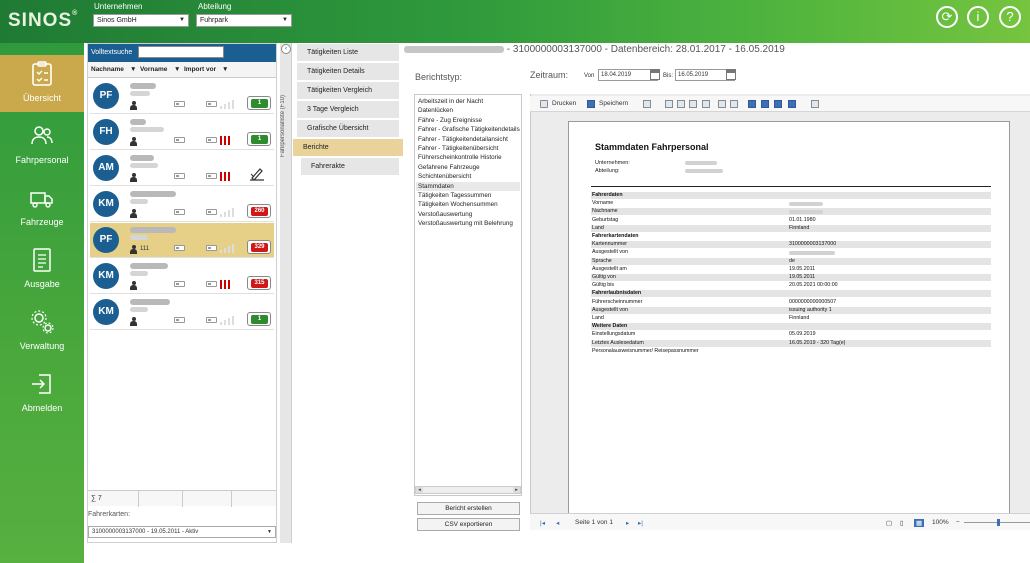  Describe the element at coordinates (454, 195) in the screenshot. I see `report-type-item: Tätigkeiten Tagessummen` at that location.